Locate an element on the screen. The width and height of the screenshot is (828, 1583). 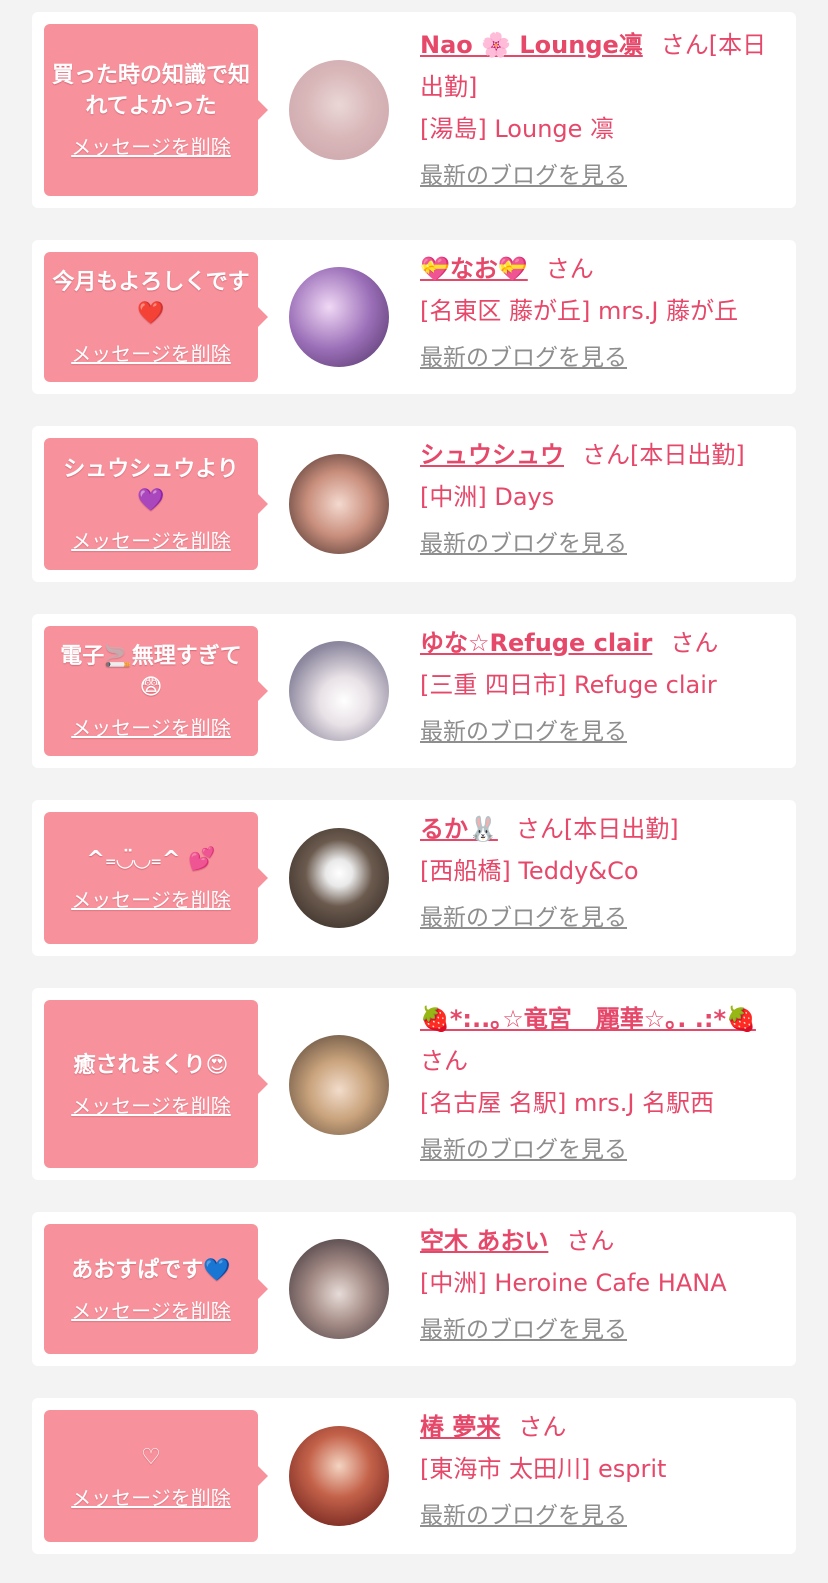
message-text: 今月もよろしくです❤️ is located at coordinates (151, 298).